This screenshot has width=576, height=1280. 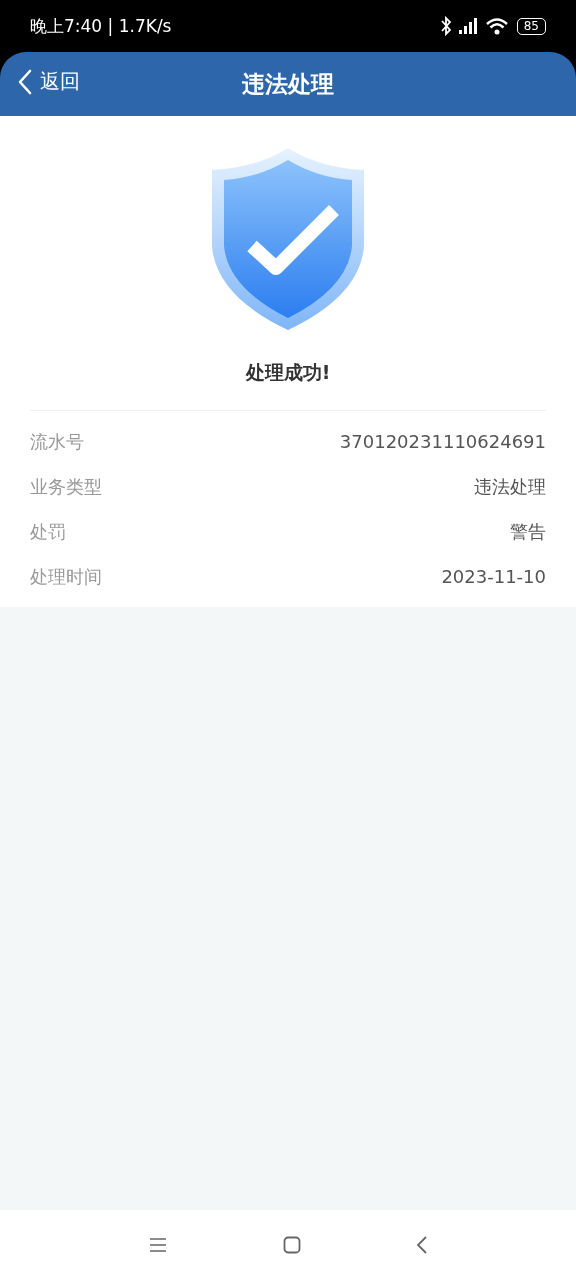 What do you see at coordinates (422, 1245) in the screenshot?
I see `back-nav-icon` at bounding box center [422, 1245].